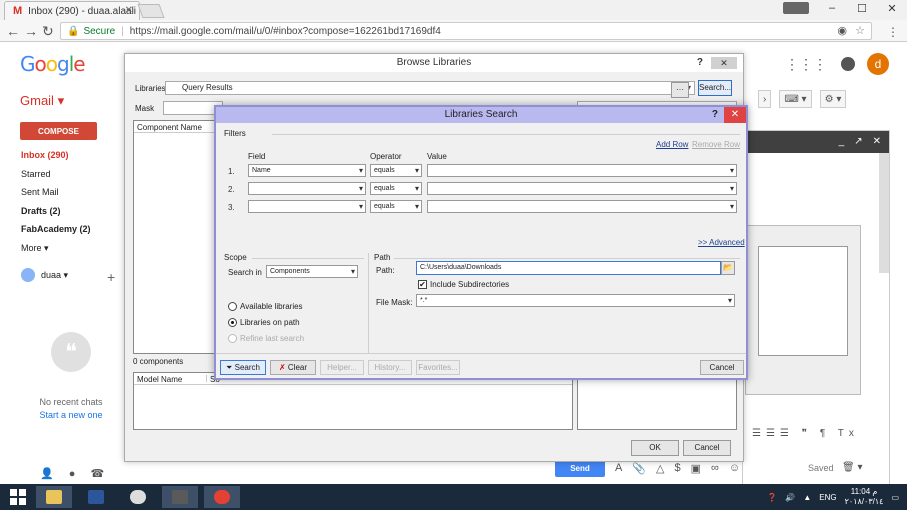 The image size is (907, 510). I want to click on close-browse-button: ✕, so click(724, 63).